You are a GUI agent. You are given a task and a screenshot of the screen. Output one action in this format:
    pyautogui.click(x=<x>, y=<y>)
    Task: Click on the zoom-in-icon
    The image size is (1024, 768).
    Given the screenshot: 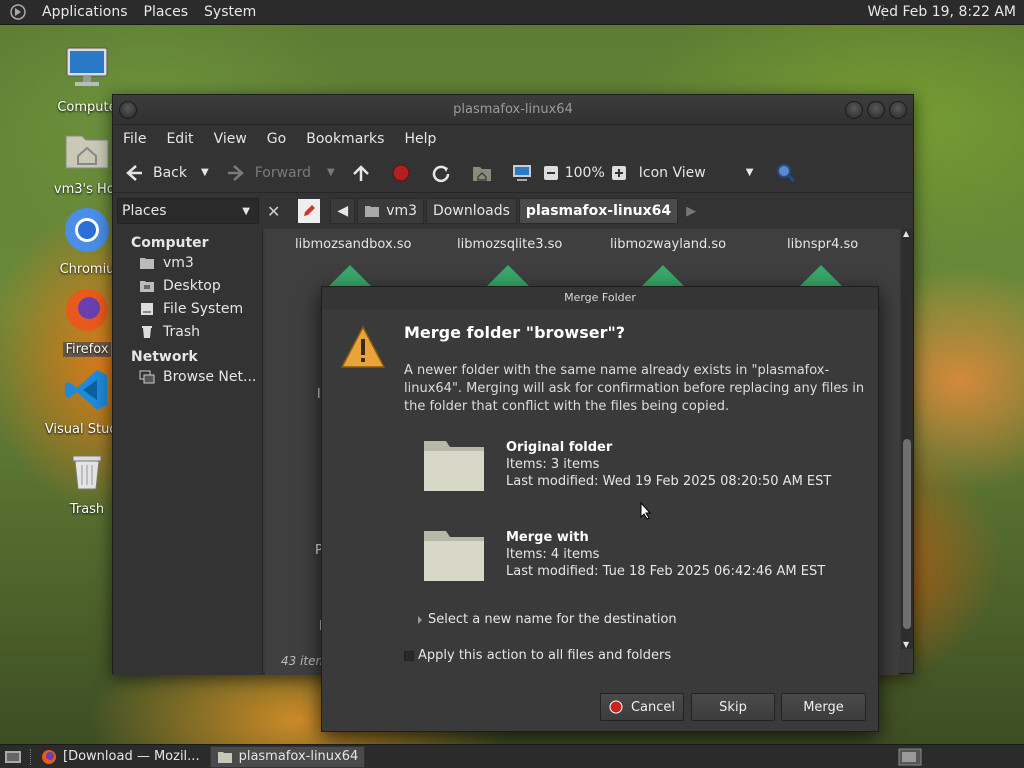 What is the action you would take?
    pyautogui.click(x=618, y=172)
    